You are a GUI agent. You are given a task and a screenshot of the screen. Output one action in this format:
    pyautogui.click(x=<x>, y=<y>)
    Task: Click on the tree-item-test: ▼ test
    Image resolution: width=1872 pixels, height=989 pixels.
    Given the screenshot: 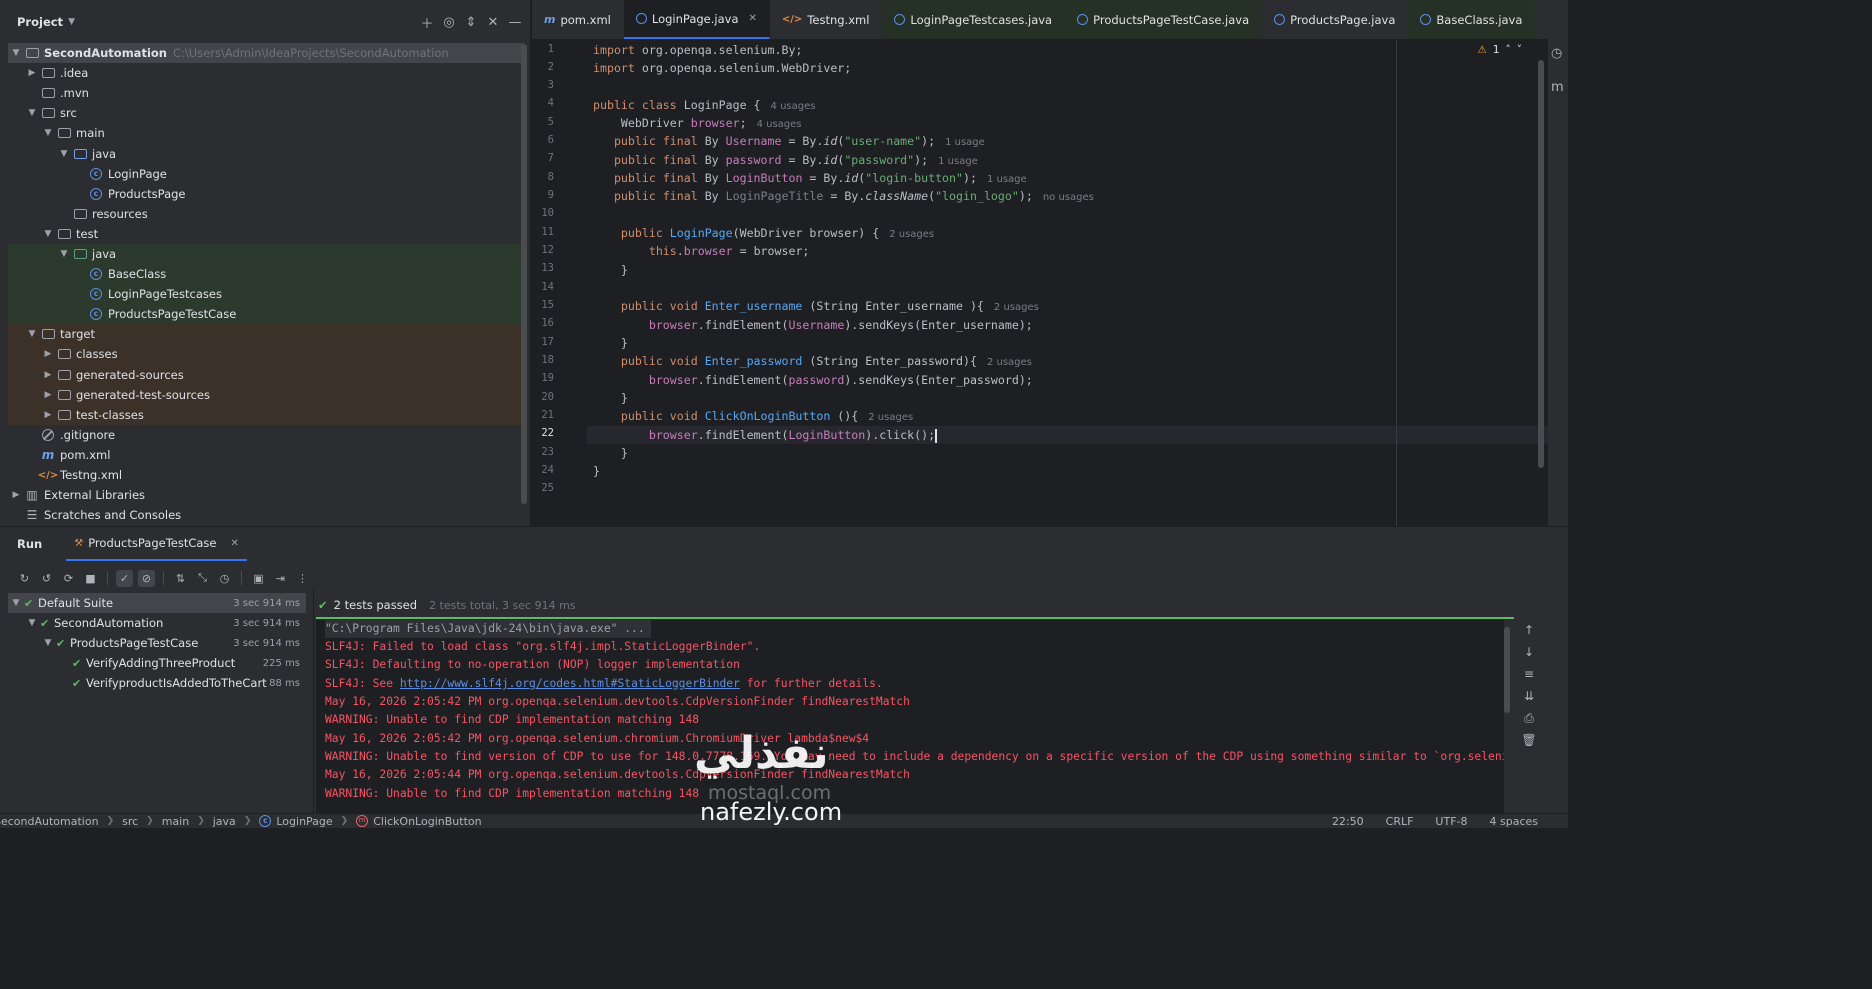 What is the action you would take?
    pyautogui.click(x=266, y=234)
    